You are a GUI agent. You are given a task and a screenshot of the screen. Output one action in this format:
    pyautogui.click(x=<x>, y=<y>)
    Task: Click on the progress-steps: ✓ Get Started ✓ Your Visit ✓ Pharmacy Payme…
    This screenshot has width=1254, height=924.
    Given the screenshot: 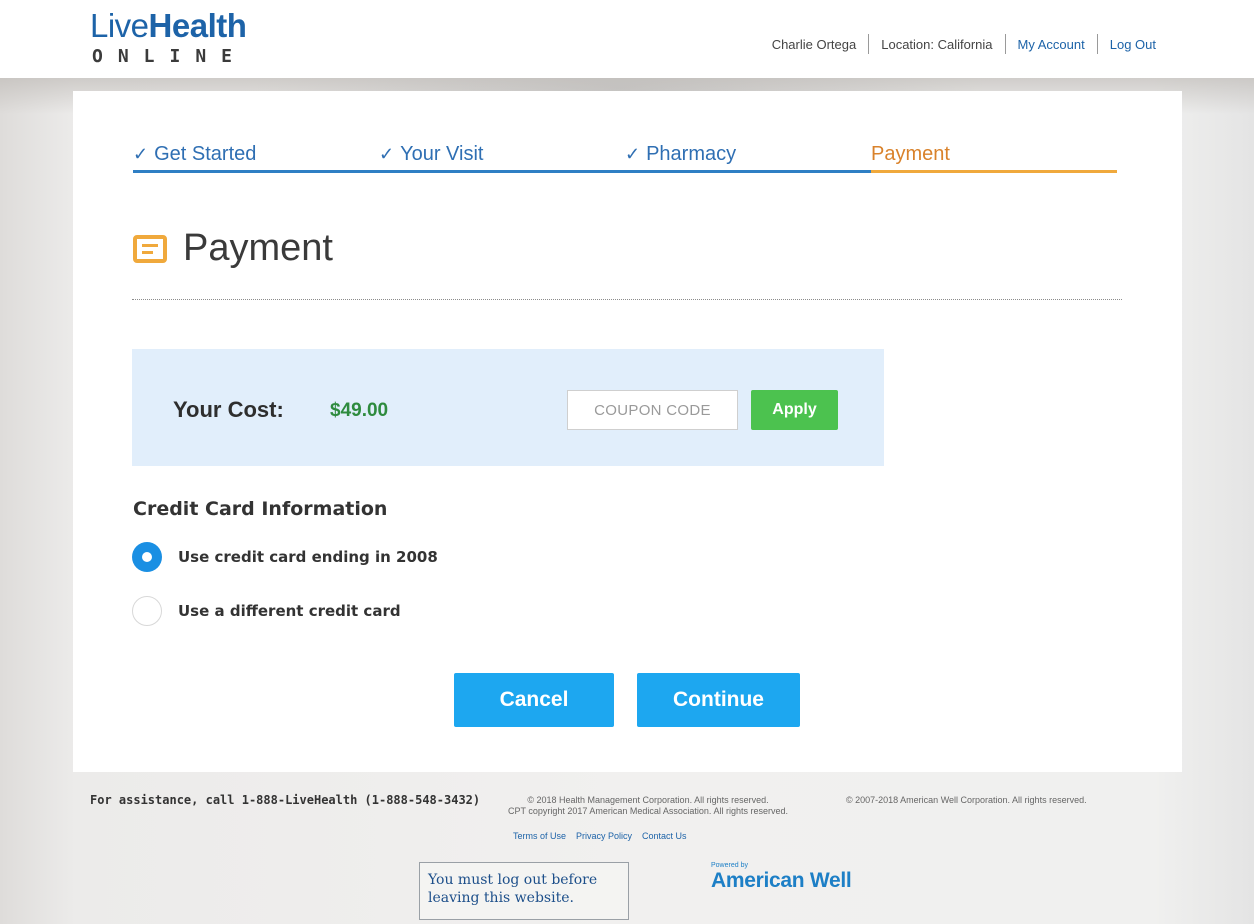 What is the action you would take?
    pyautogui.click(x=626, y=158)
    